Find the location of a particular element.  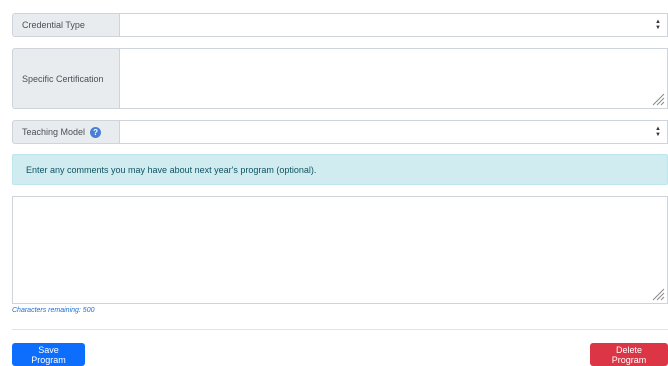

teaching-model-label-cell: Teaching Model ? is located at coordinates (65, 132).